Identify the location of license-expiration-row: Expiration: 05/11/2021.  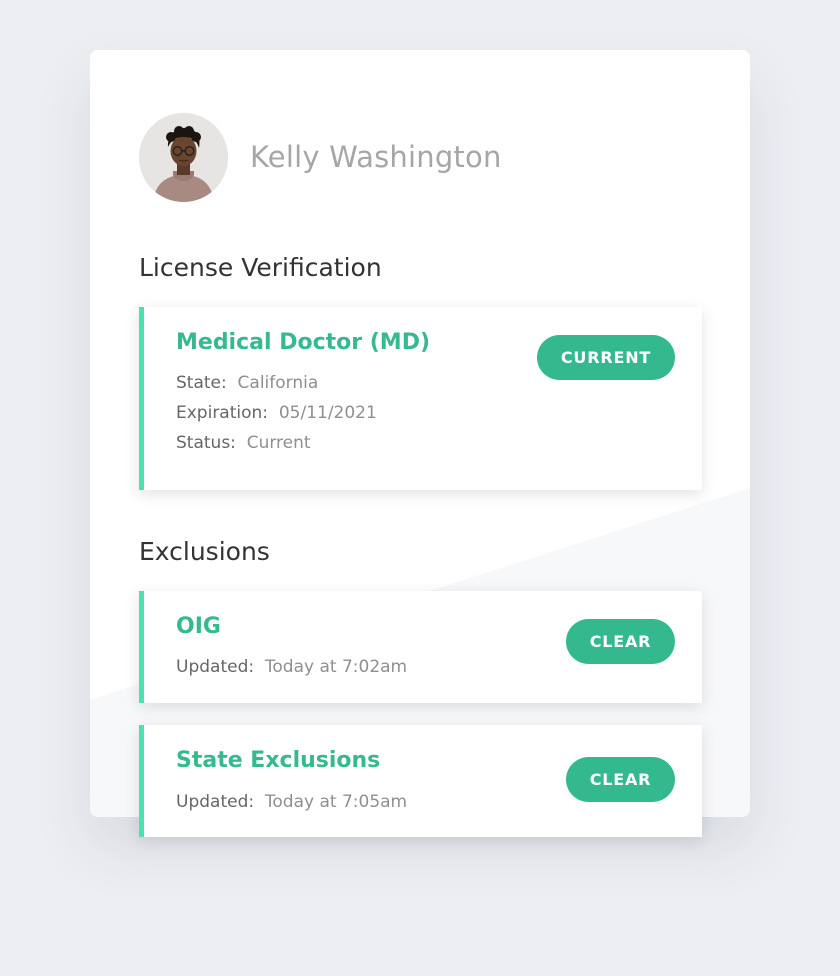
(276, 413).